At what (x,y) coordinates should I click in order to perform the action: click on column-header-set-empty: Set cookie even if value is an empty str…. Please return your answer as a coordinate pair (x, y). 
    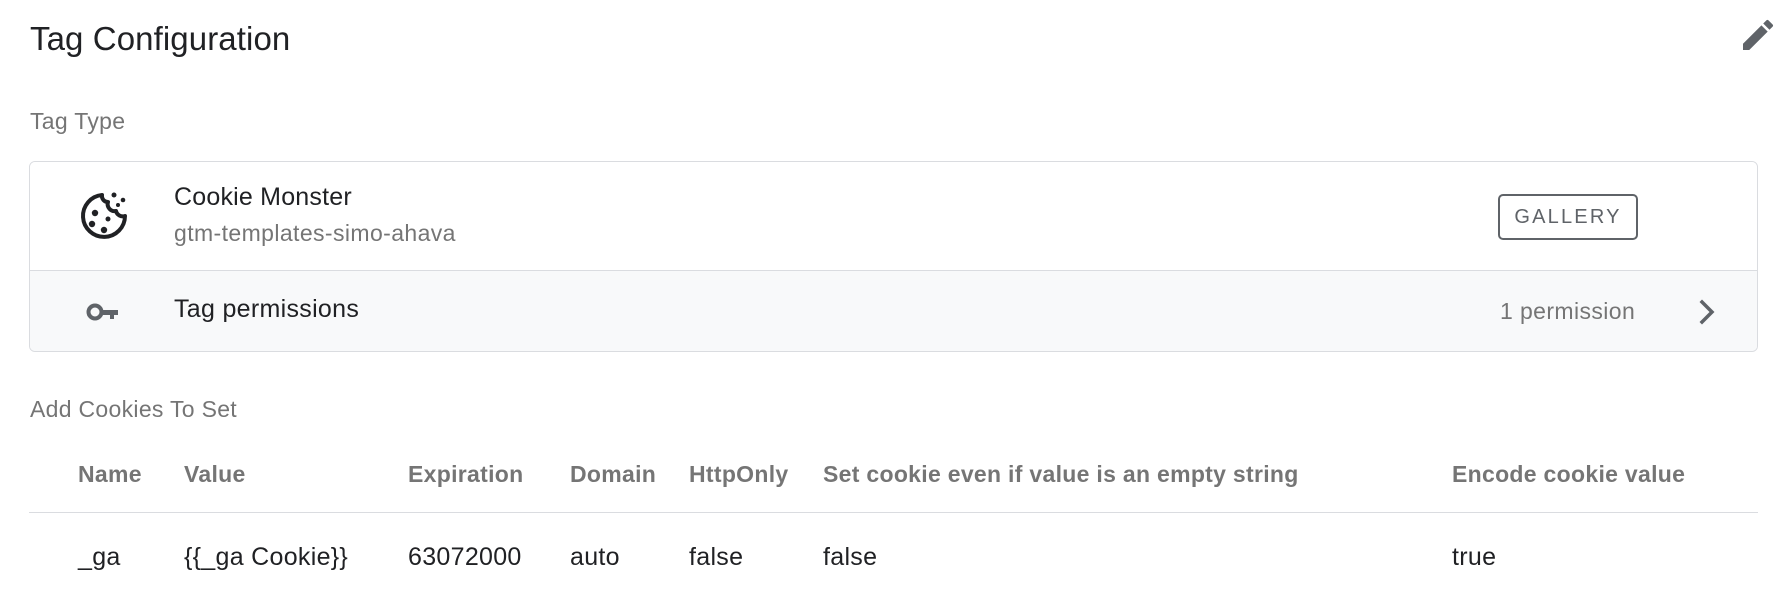
    Looking at the image, I should click on (1061, 474).